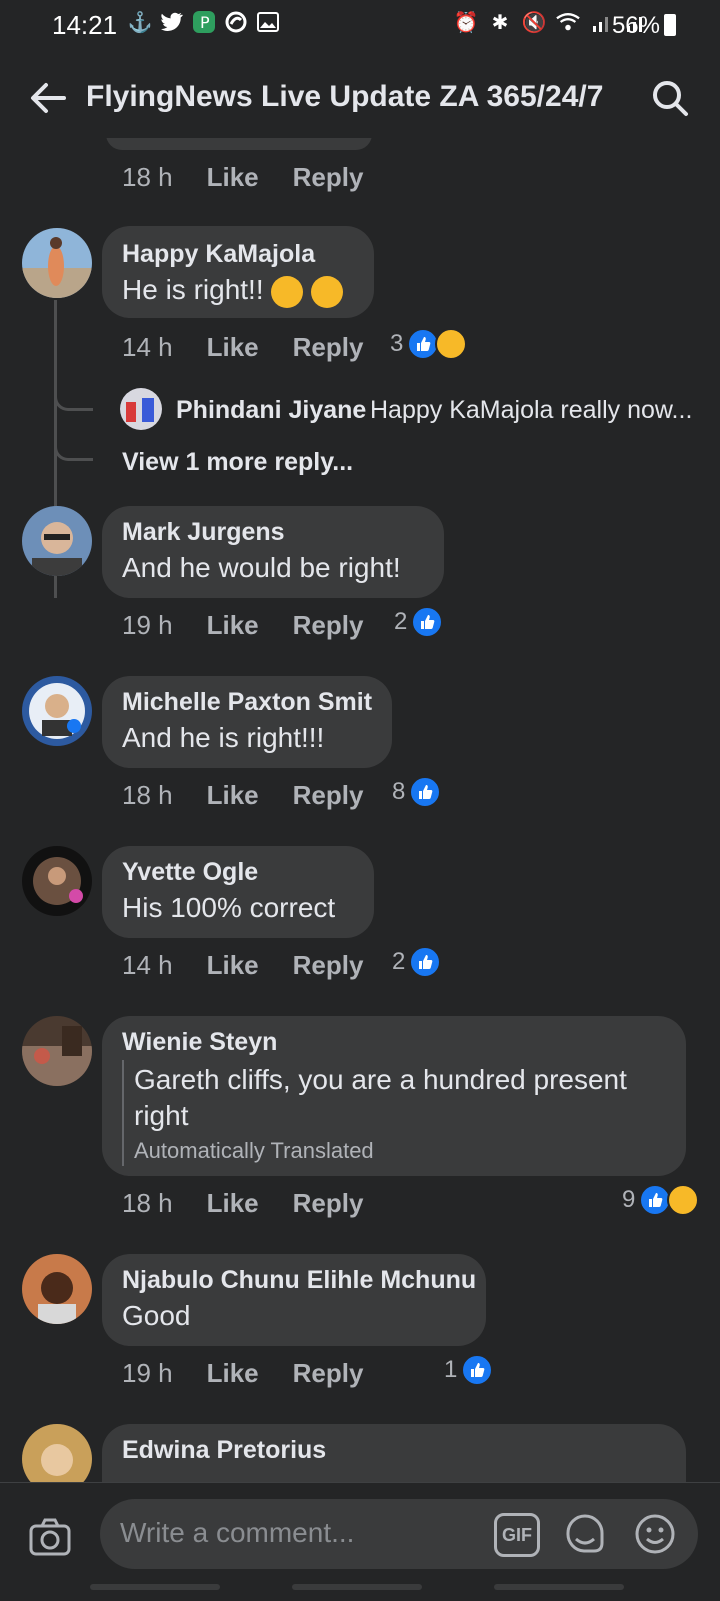 This screenshot has height=1601, width=720. Describe the element at coordinates (661, 1200) in the screenshot. I see `reaction-count: 9` at that location.